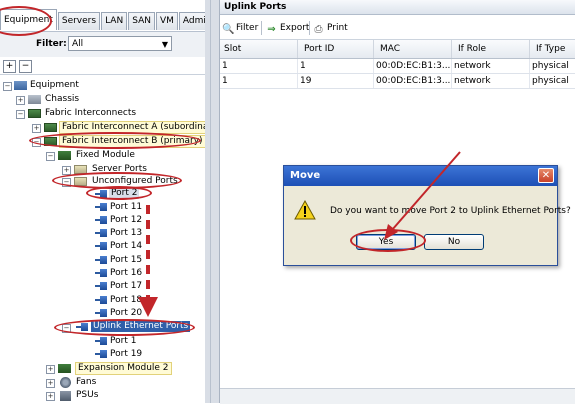 The width and height of the screenshot is (575, 404). What do you see at coordinates (79, 21) in the screenshot?
I see `tab-servers: Servers` at bounding box center [79, 21].